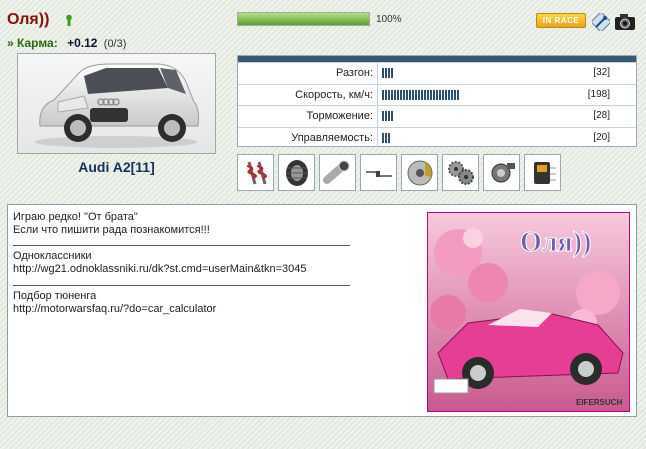  Describe the element at coordinates (437, 73) in the screenshot. I see `stat-row-acceleration: Разгон: [32]` at that location.